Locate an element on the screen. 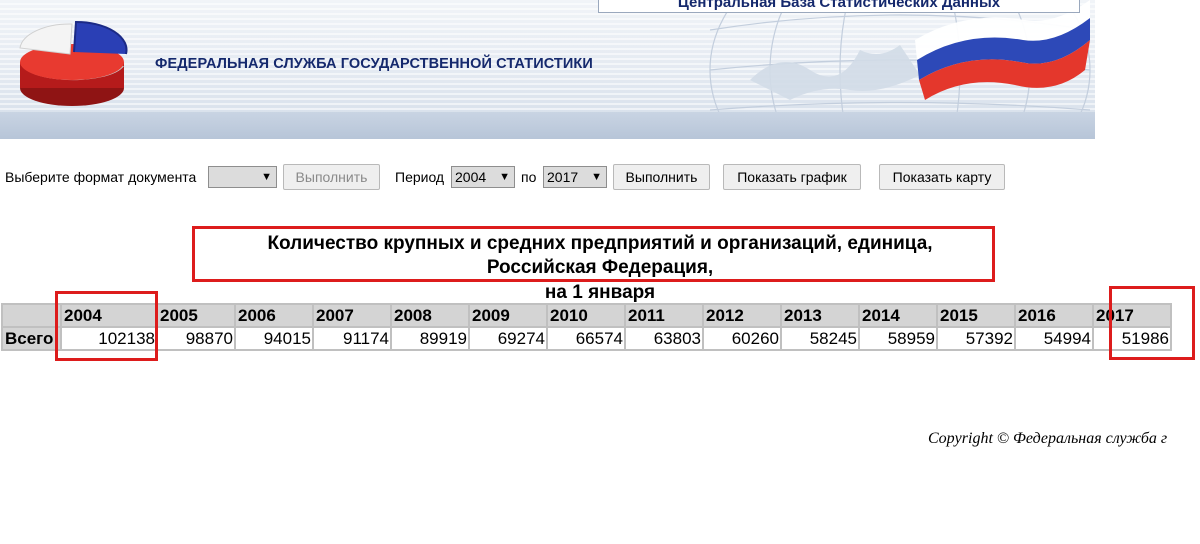 The height and width of the screenshot is (544, 1200). execute-format-button: Выполнить is located at coordinates (331, 177).